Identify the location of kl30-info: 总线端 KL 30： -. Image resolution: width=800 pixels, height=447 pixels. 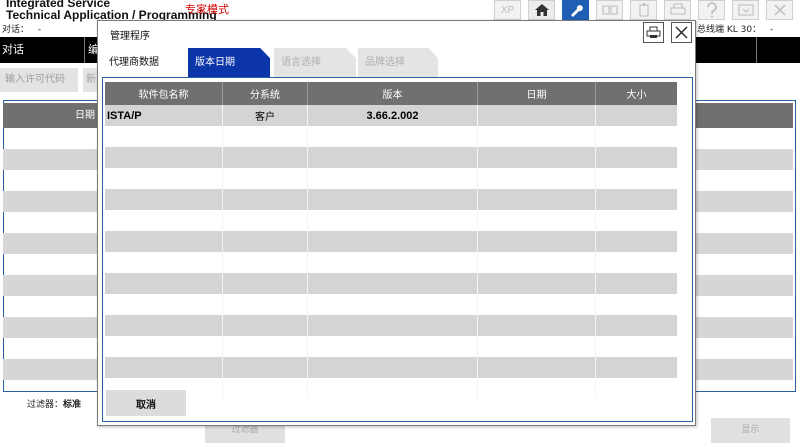
(735, 28).